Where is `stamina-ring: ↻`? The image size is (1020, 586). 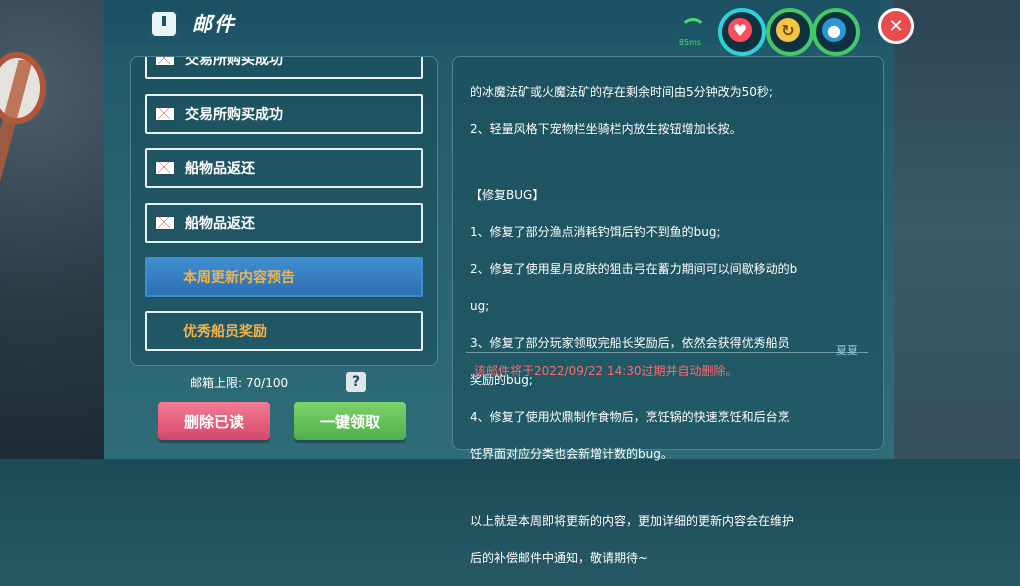 stamina-ring: ↻ is located at coordinates (790, 32).